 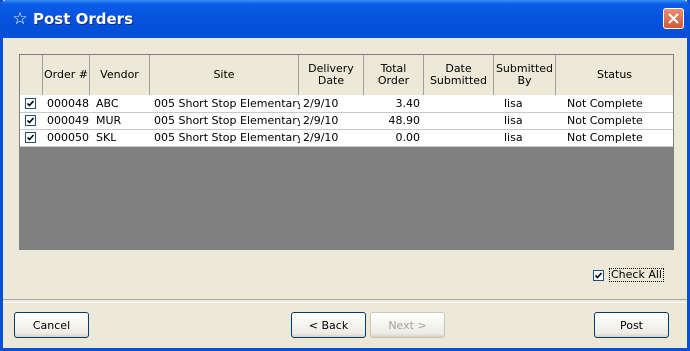 What do you see at coordinates (408, 137) in the screenshot?
I see `total-order: 0.00` at bounding box center [408, 137].